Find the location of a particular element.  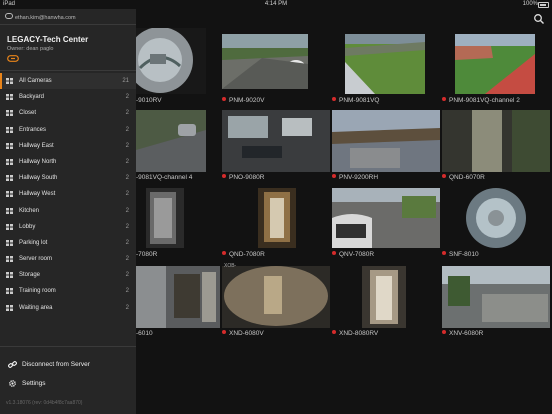

group-item-training-room: Training room 2 is located at coordinates (68, 291).